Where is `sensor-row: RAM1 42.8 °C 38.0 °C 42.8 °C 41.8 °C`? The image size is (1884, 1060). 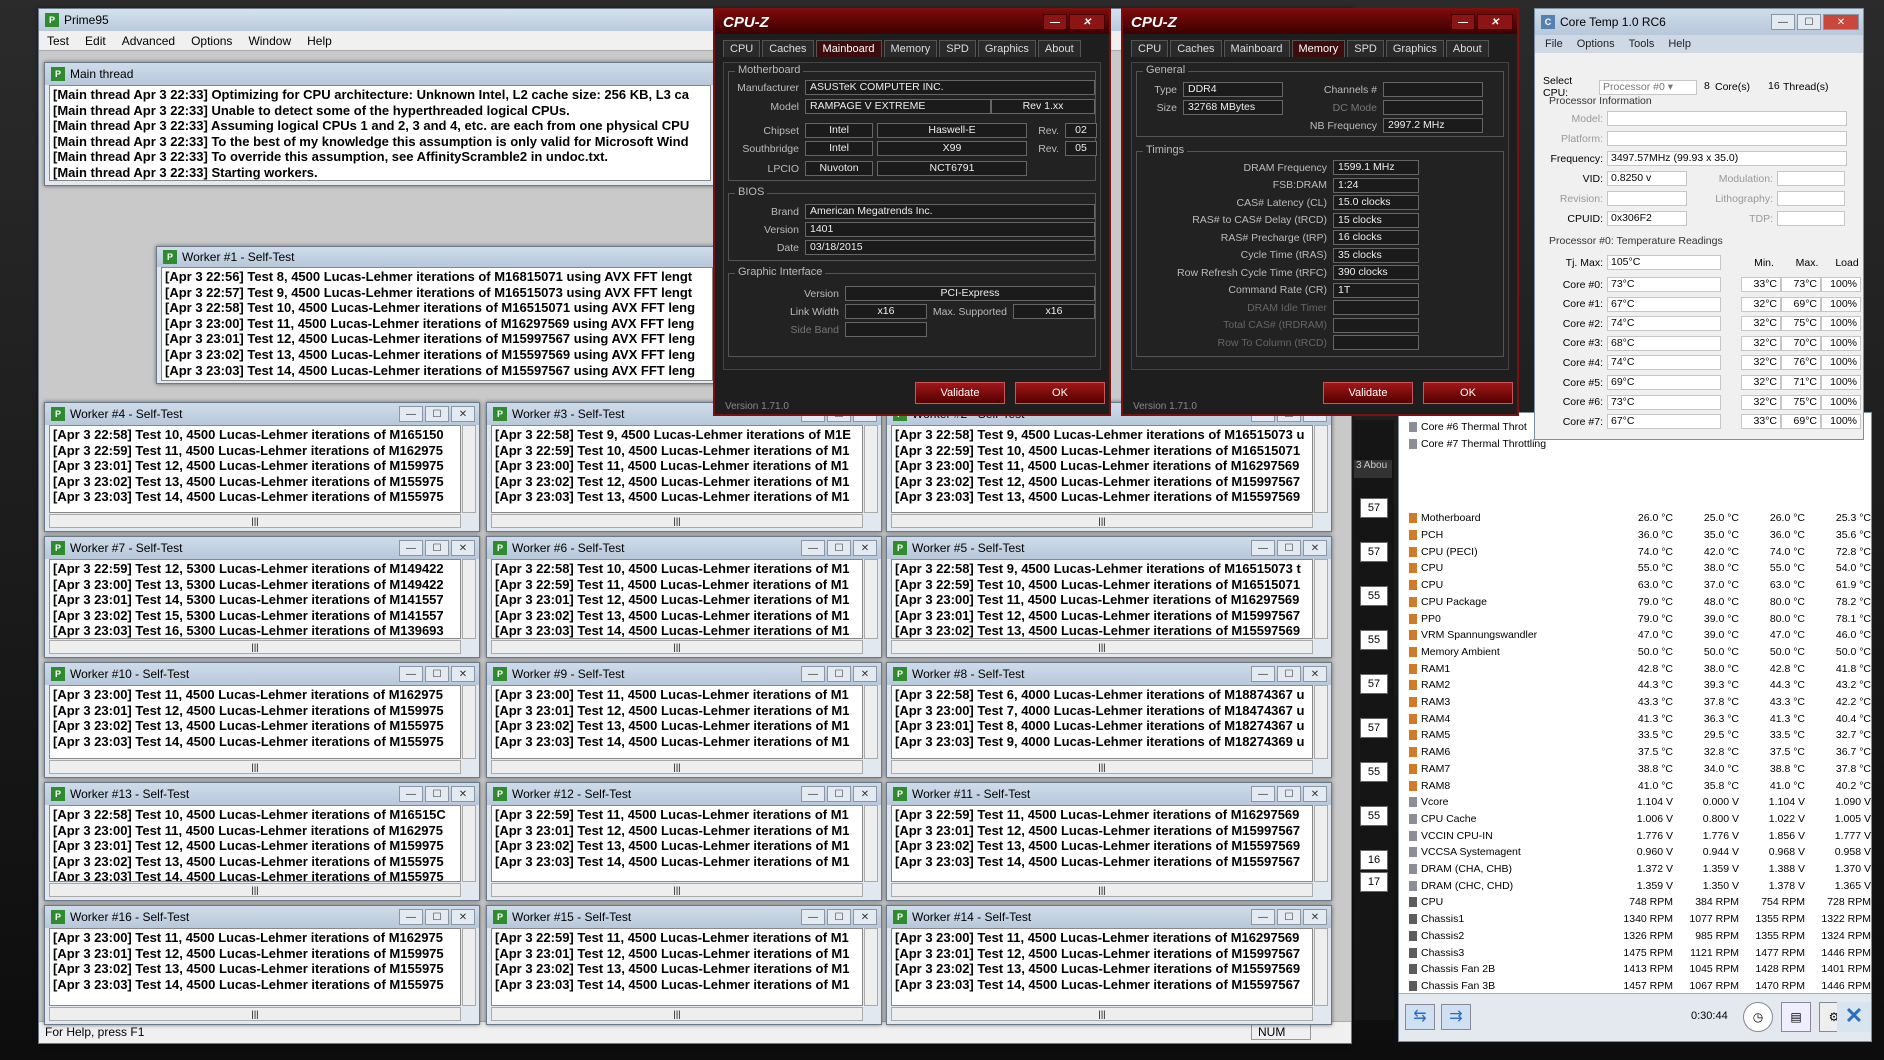 sensor-row: RAM1 42.8 °C 38.0 °C 42.8 °C 41.8 °C is located at coordinates (1635, 668).